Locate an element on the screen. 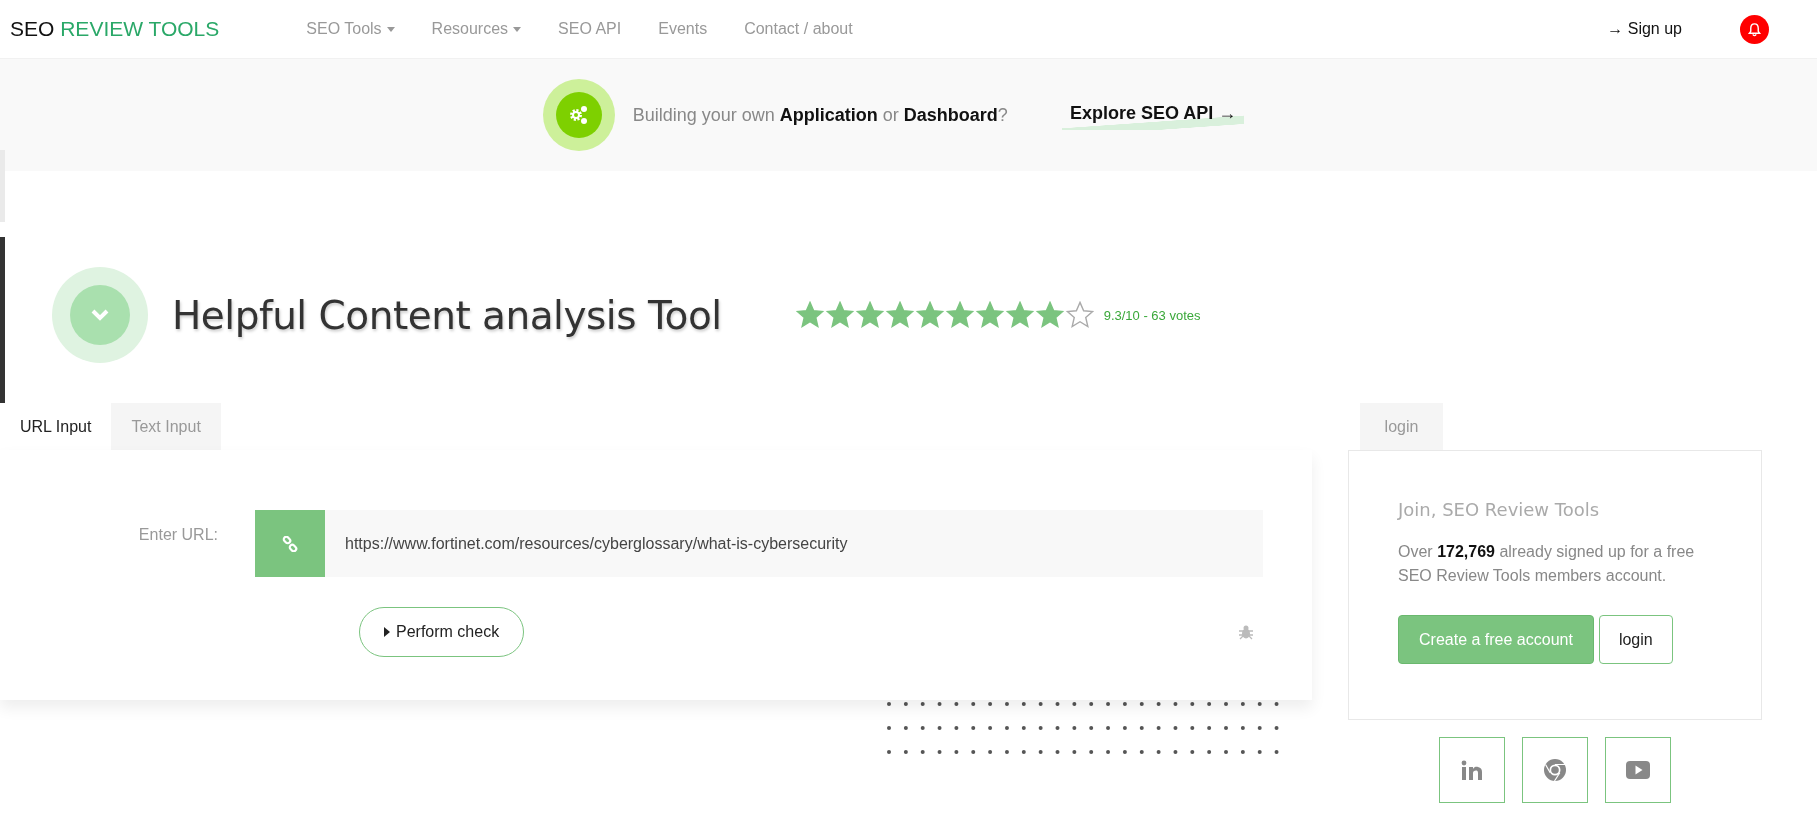 This screenshot has height=825, width=1817. panel-text: Over 172,769 already signed up for a free SEO Review Tools members account. is located at coordinates (1547, 564).